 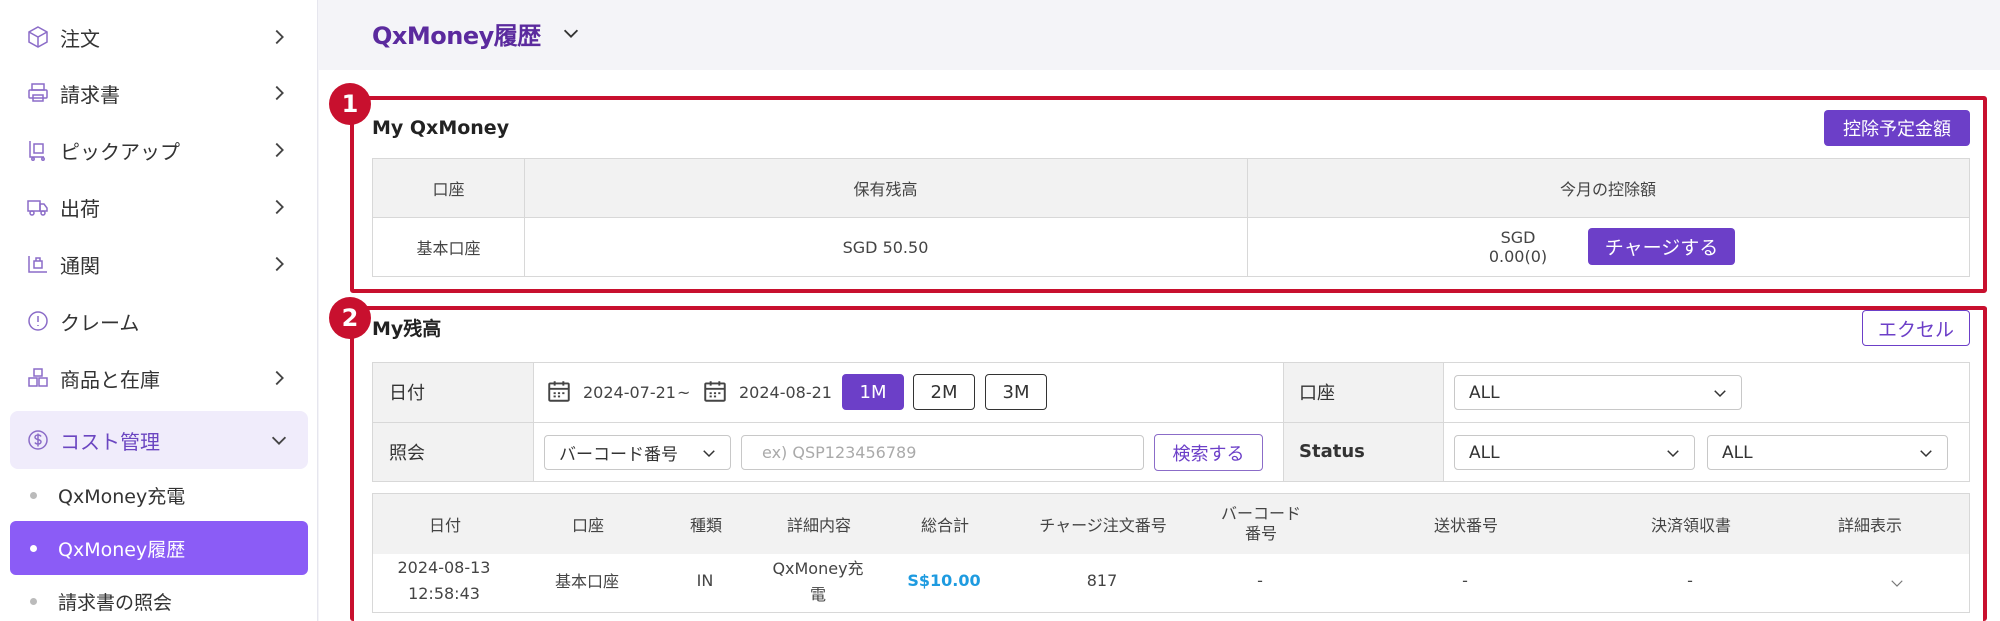 What do you see at coordinates (159, 264) in the screenshot?
I see `sidebar-item-customs: 通関` at bounding box center [159, 264].